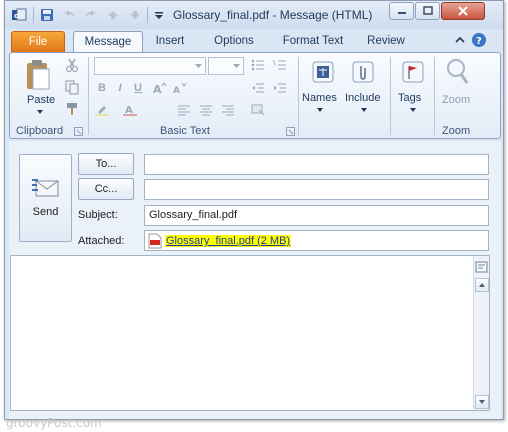 This screenshot has height=432, width=508. Describe the element at coordinates (120, 88) in the screenshot. I see `italic-icon: I` at that location.